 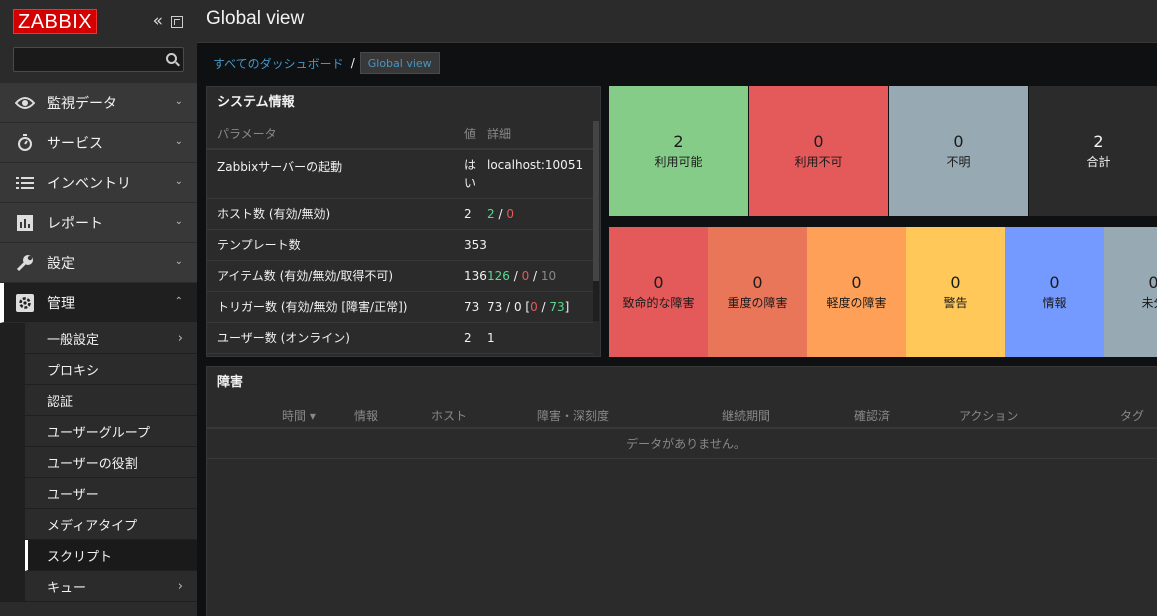 I want to click on menu-item-configuration: 設定 ⌄, so click(x=98, y=263).